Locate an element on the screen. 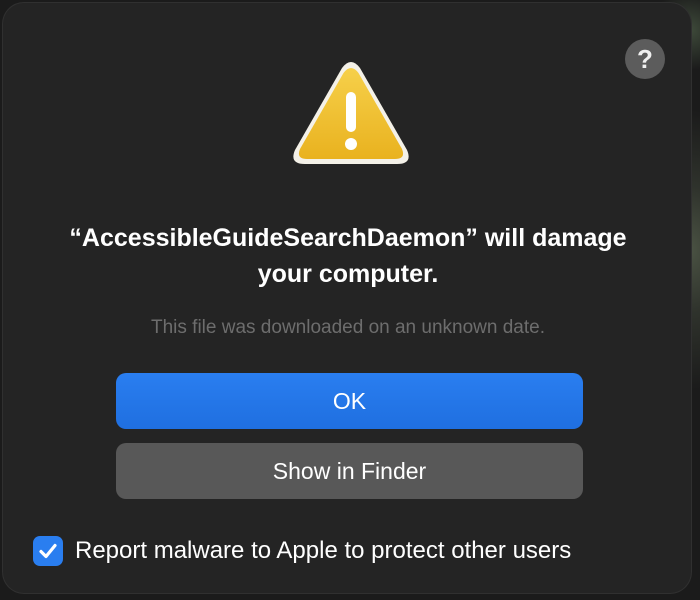 The height and width of the screenshot is (600, 700). help-icon: ? is located at coordinates (645, 58).